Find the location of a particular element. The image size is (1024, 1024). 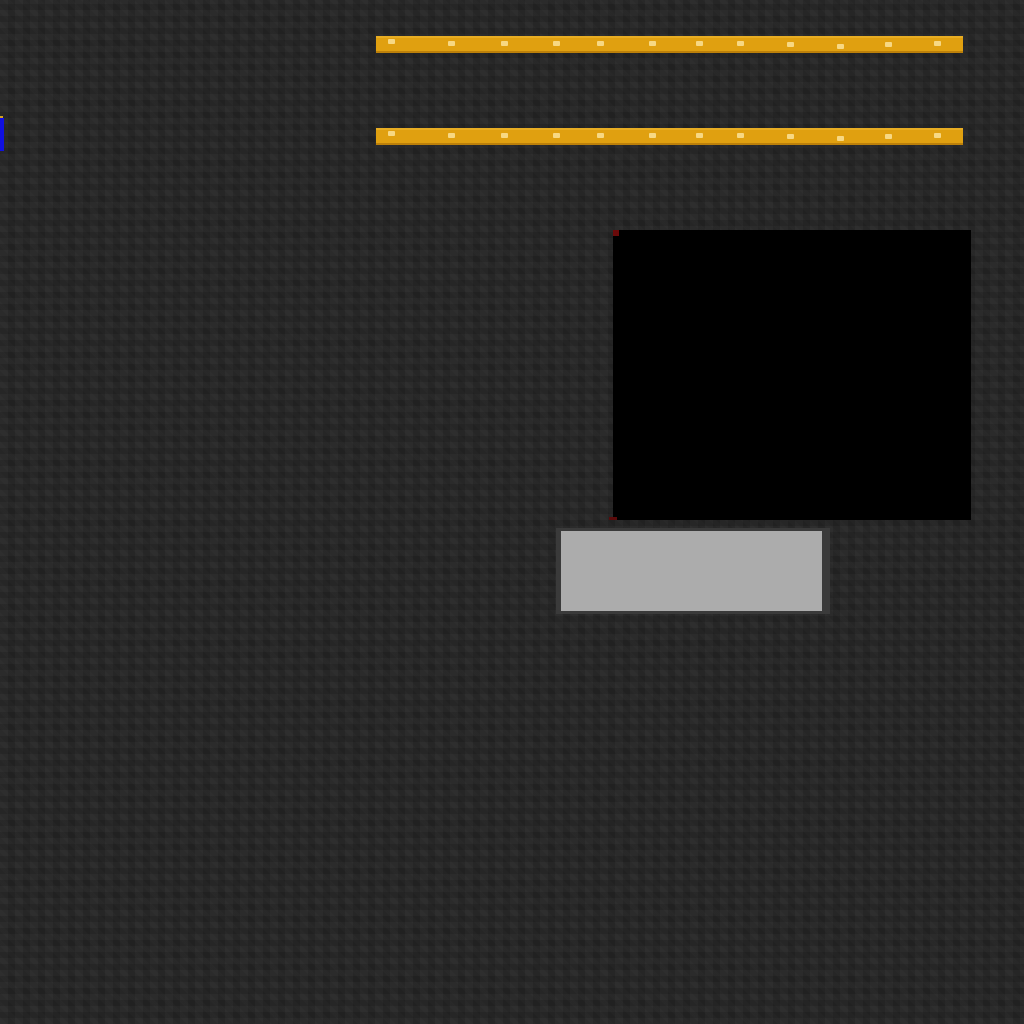

side-marker is located at coordinates (2, 134).